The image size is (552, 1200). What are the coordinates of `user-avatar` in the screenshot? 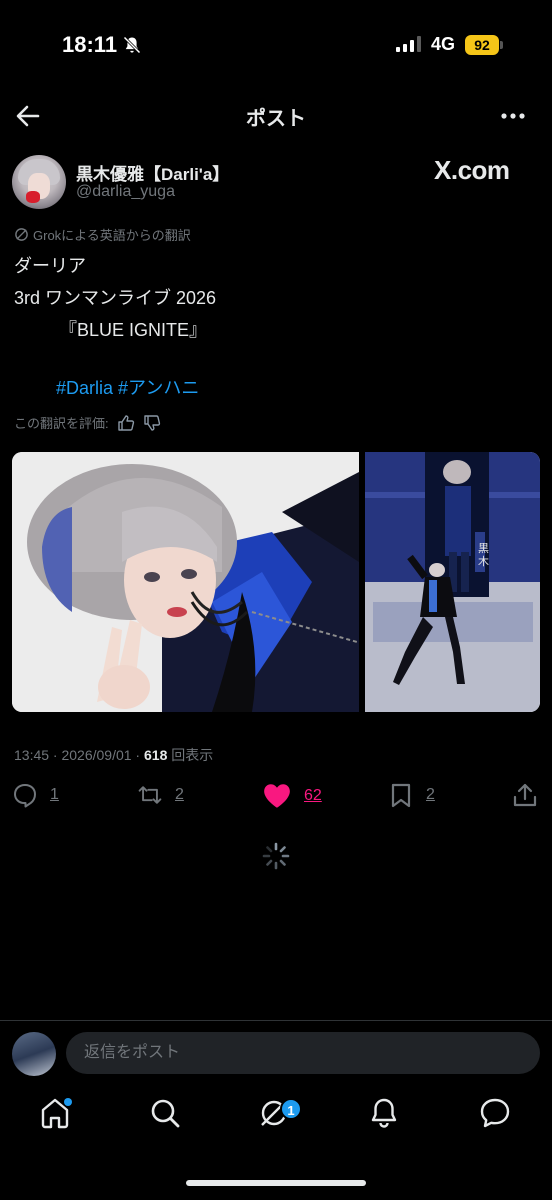 It's located at (34, 1054).